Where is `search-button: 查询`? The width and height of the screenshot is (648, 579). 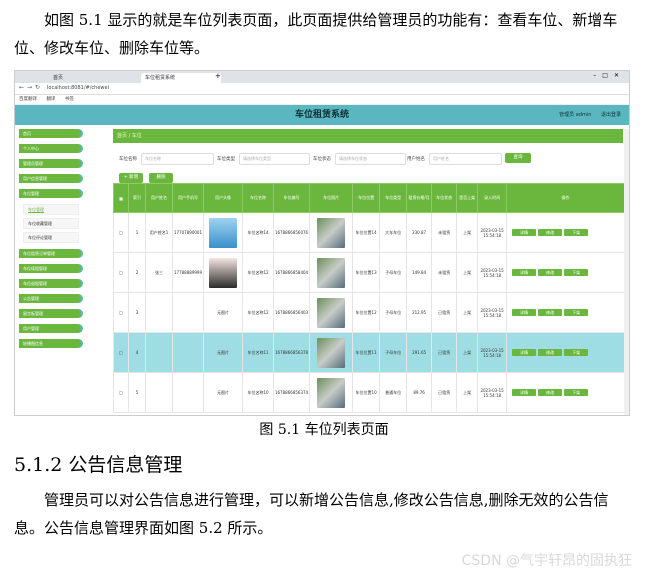
search-button: 查询 is located at coordinates (518, 158).